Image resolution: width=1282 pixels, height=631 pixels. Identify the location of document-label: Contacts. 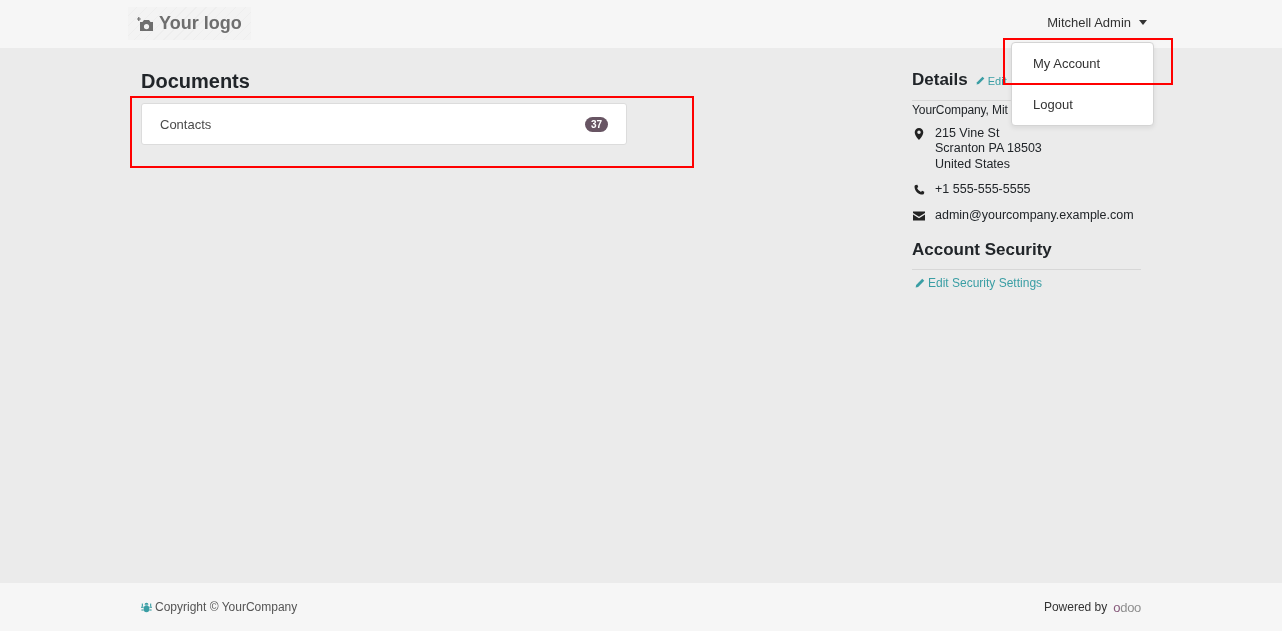
(186, 124).